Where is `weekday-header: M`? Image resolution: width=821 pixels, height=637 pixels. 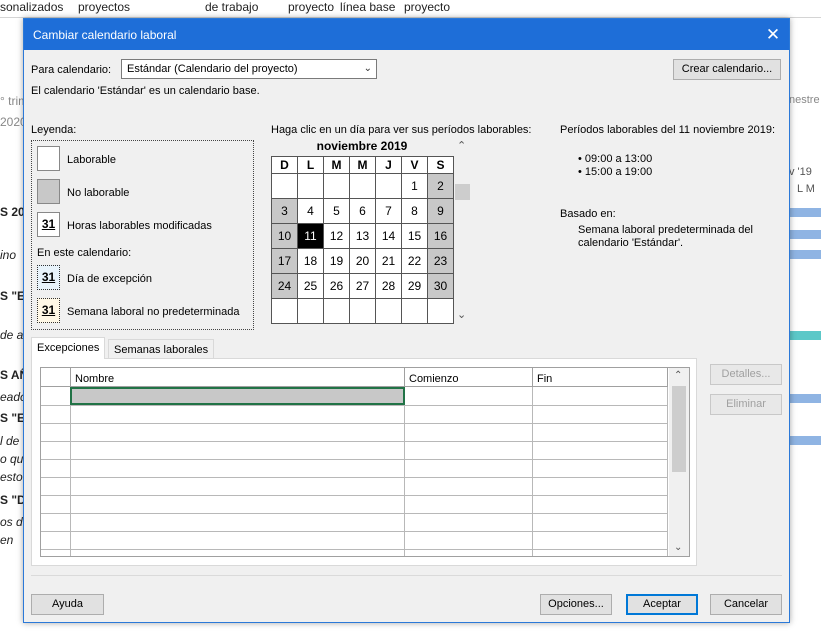
weekday-header: M is located at coordinates (336, 165).